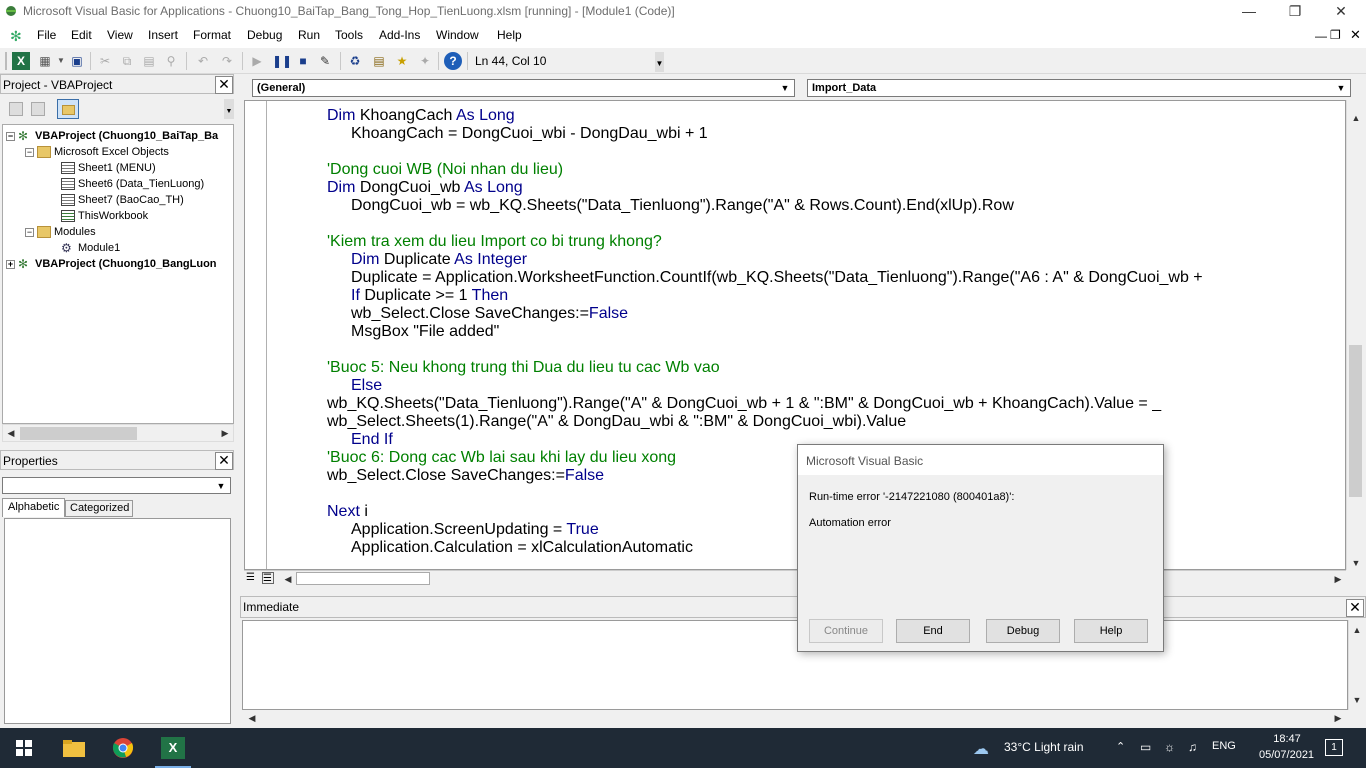 The image size is (1366, 768). I want to click on code-hscrollbar: ☰ ☰ ◀ ▶, so click(795, 578).